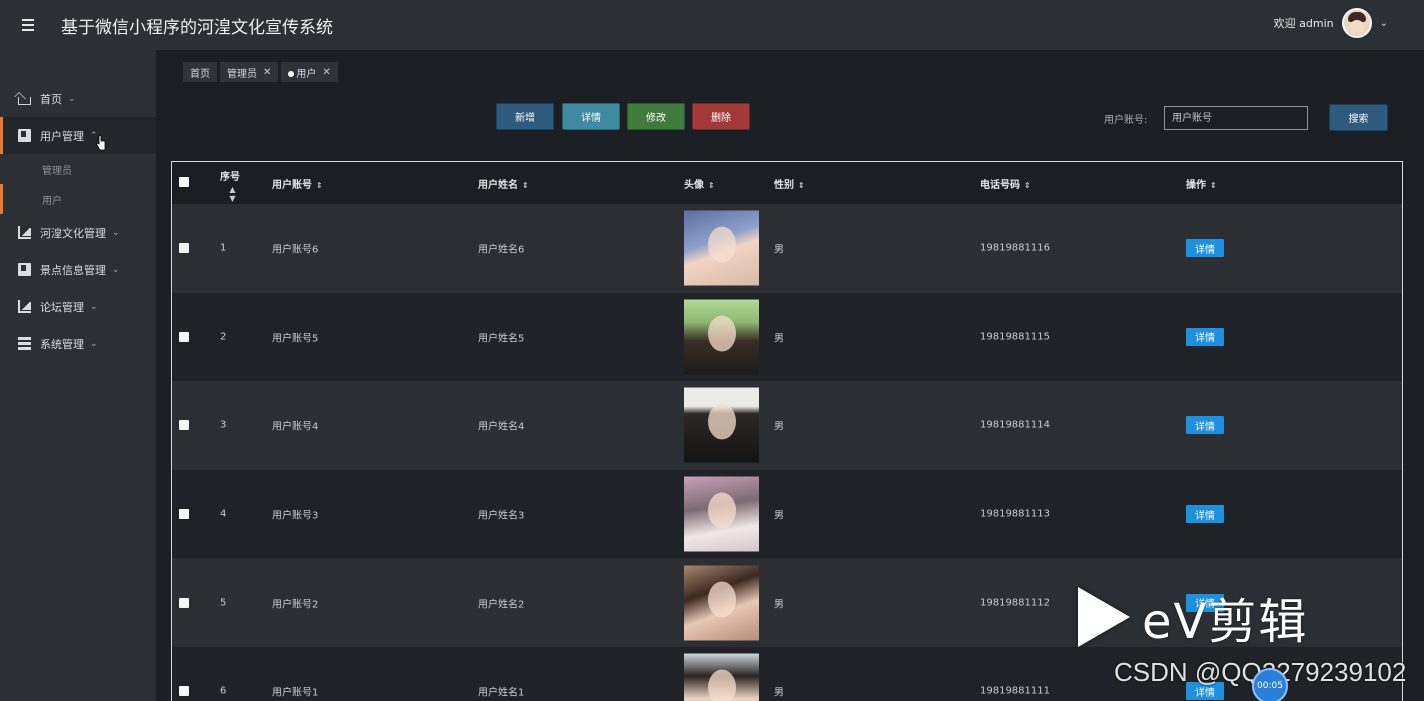  I want to click on tab-home: 首页, so click(200, 72).